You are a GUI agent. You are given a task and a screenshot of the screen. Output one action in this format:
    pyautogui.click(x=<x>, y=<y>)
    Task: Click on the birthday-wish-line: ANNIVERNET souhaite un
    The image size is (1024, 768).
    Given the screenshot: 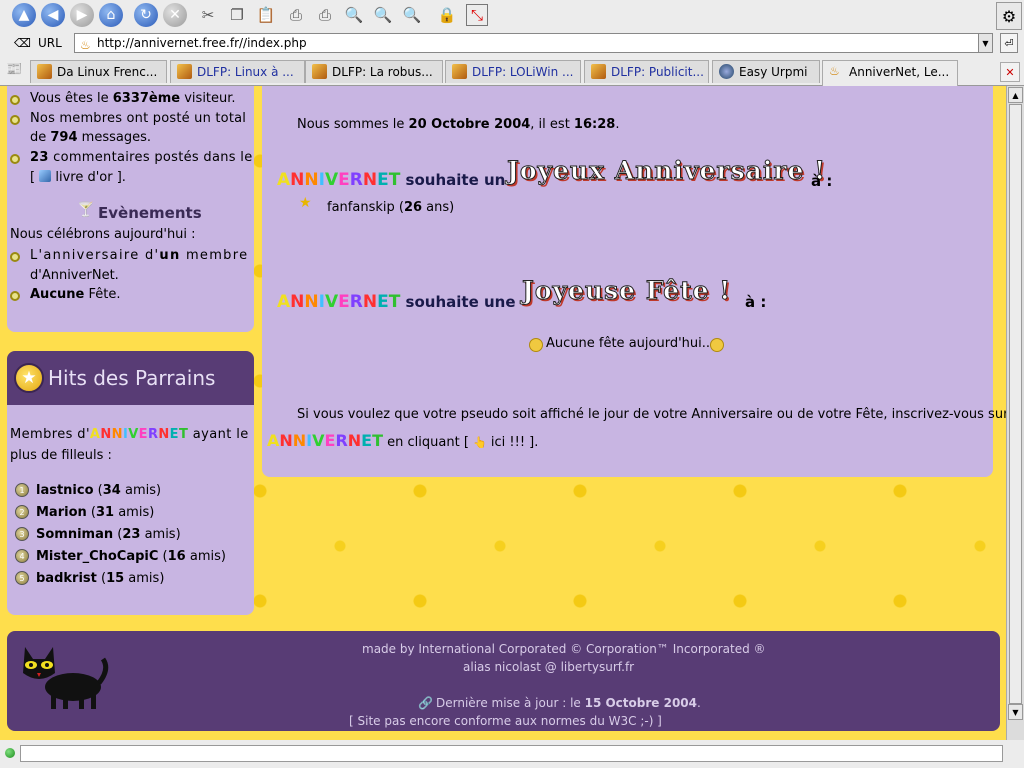 What is the action you would take?
    pyautogui.click(x=391, y=180)
    